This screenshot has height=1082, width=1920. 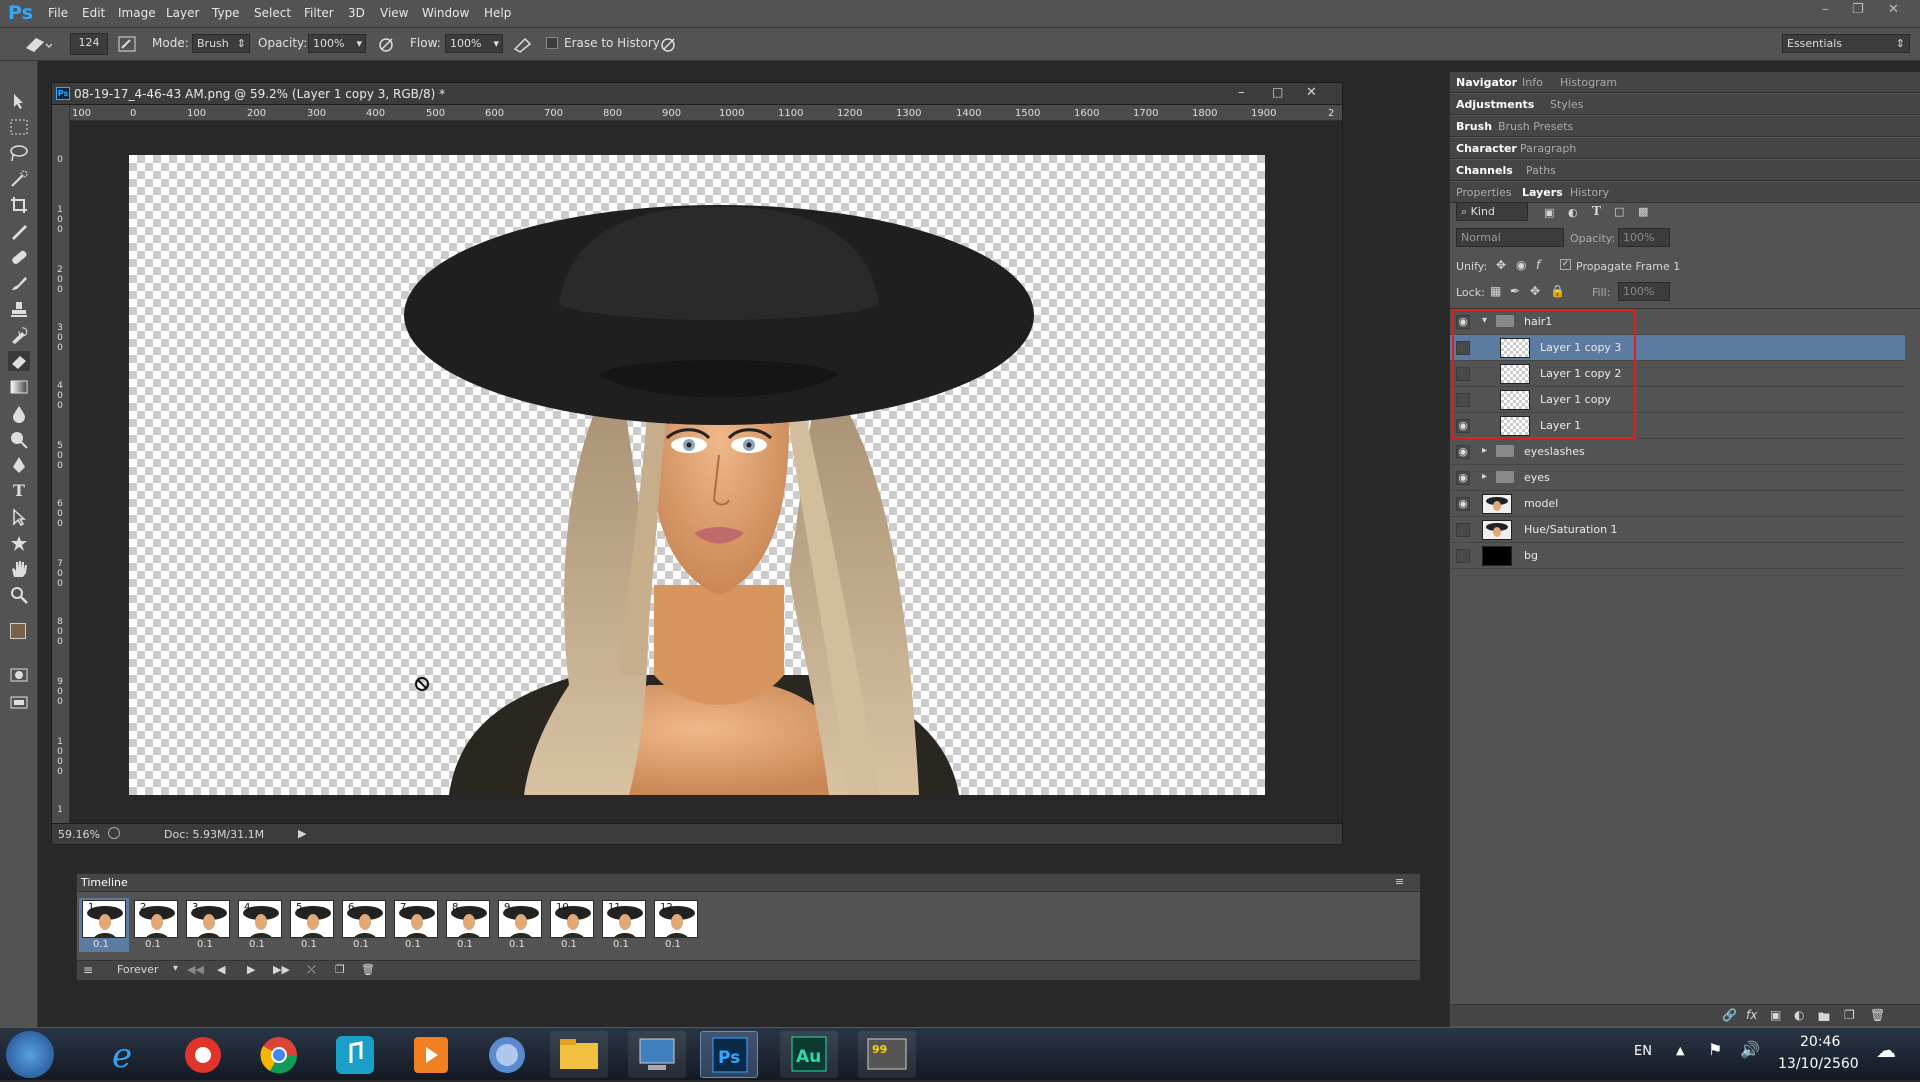 What do you see at coordinates (416, 925) in the screenshot?
I see `frame-7: 7 0.1` at bounding box center [416, 925].